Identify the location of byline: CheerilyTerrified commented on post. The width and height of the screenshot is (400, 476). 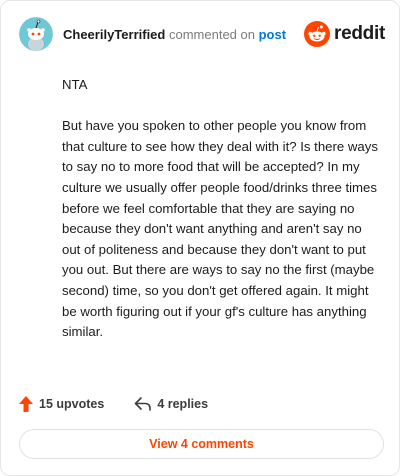
(174, 34).